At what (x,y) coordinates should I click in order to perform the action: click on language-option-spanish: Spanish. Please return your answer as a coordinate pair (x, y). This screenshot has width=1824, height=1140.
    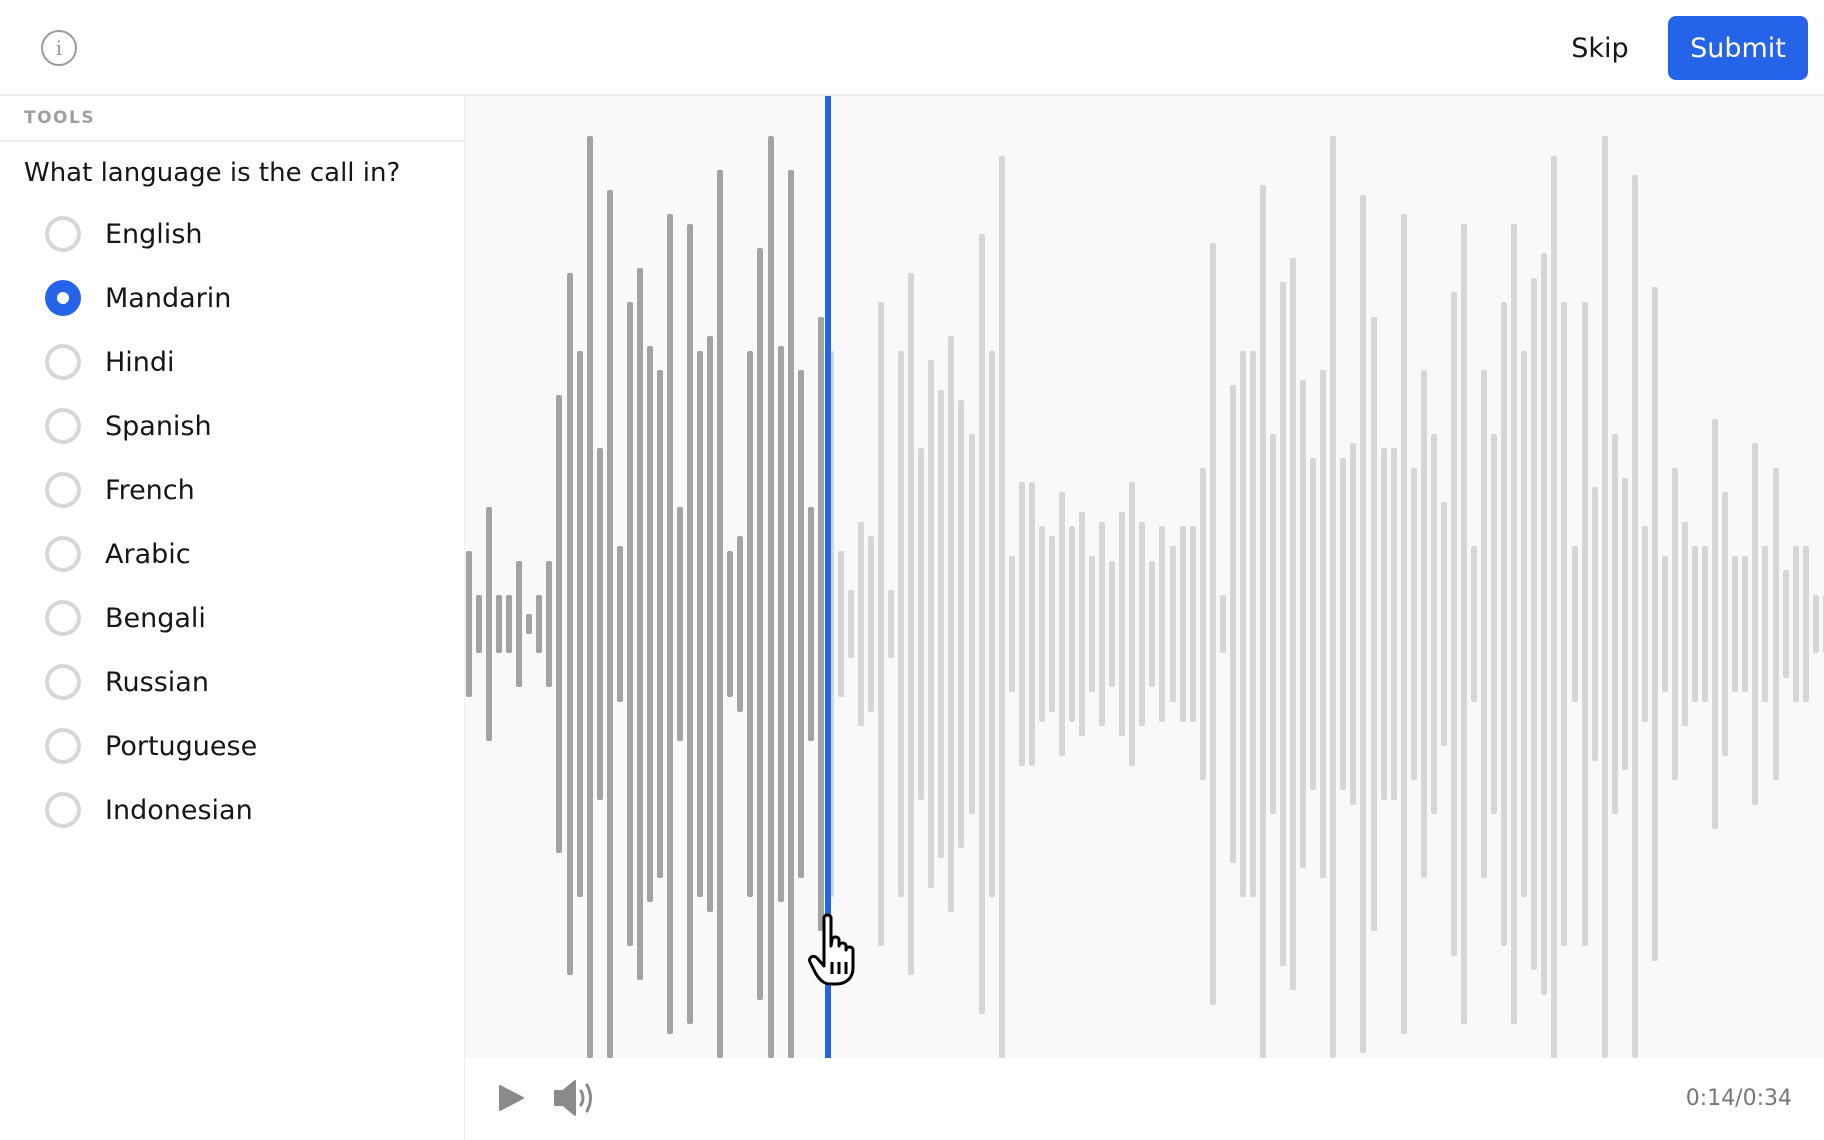
    Looking at the image, I should click on (232, 426).